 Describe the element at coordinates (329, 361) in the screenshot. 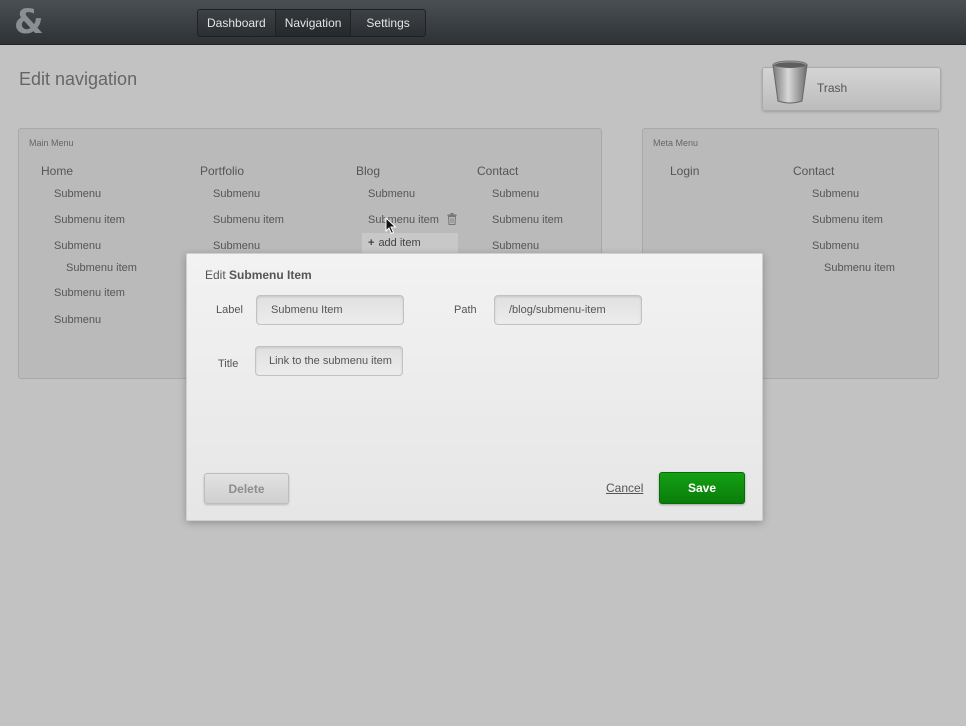

I see `title-input` at that location.